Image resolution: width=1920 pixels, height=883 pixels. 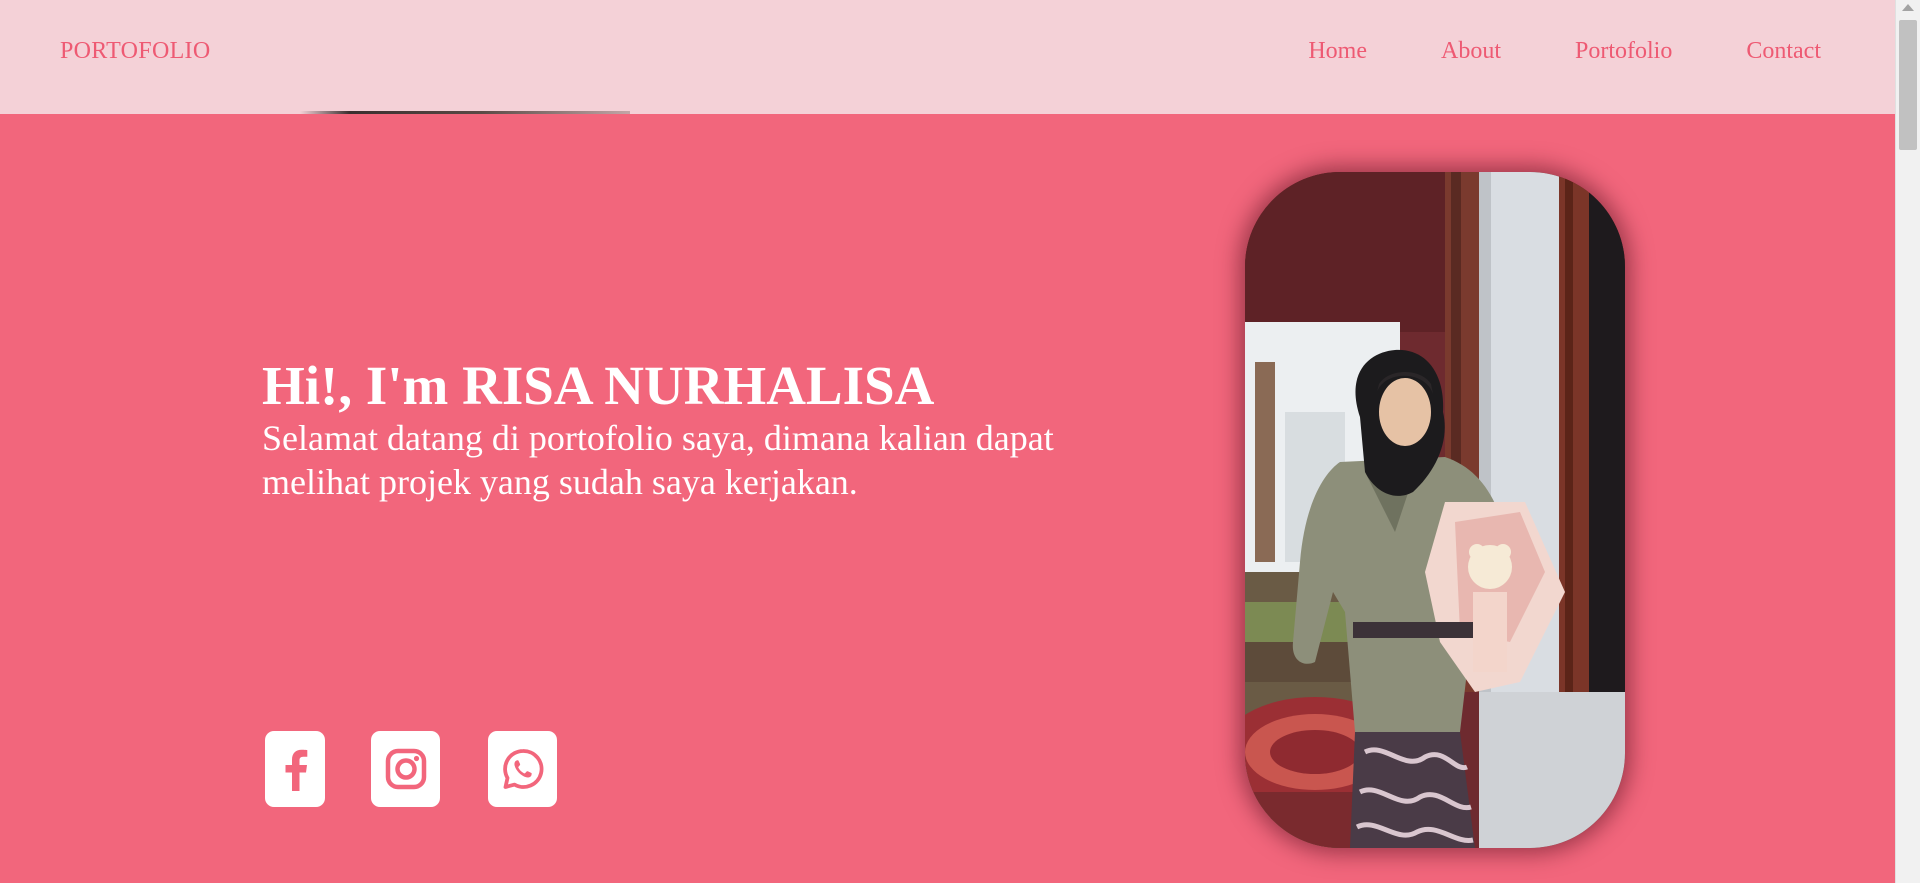 I want to click on facebook-icon, so click(x=295, y=769).